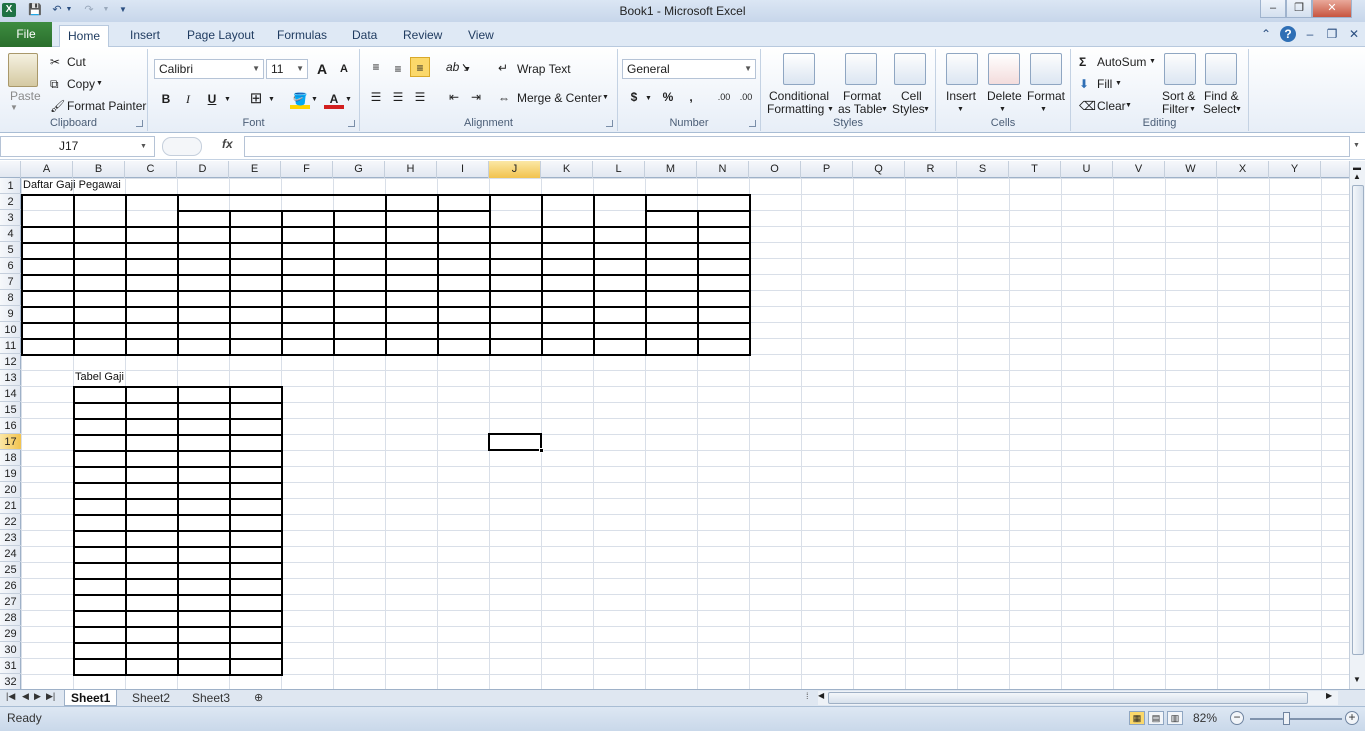 This screenshot has width=1365, height=731. Describe the element at coordinates (256, 99) in the screenshot. I see `borders-icon: ⊞` at that location.